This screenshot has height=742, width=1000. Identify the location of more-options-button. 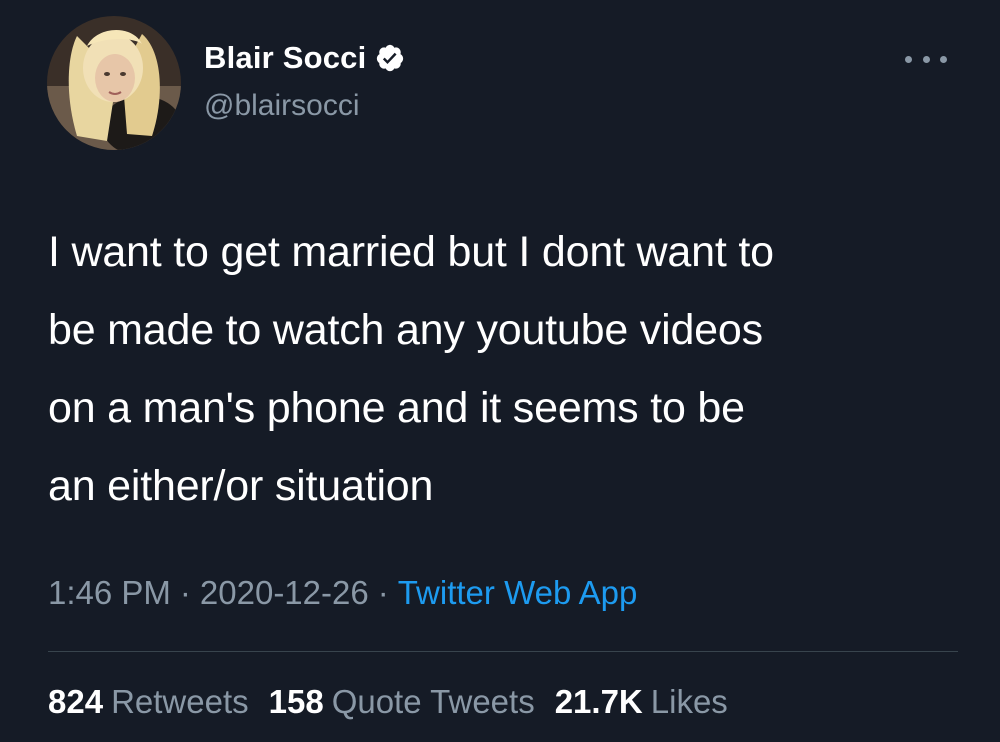
(926, 59).